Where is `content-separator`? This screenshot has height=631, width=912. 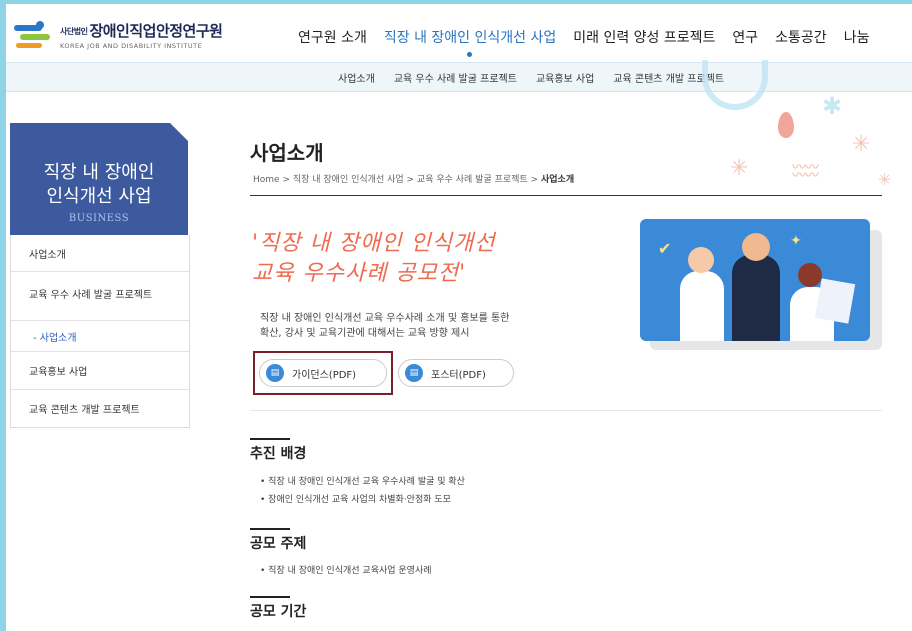 content-separator is located at coordinates (566, 410).